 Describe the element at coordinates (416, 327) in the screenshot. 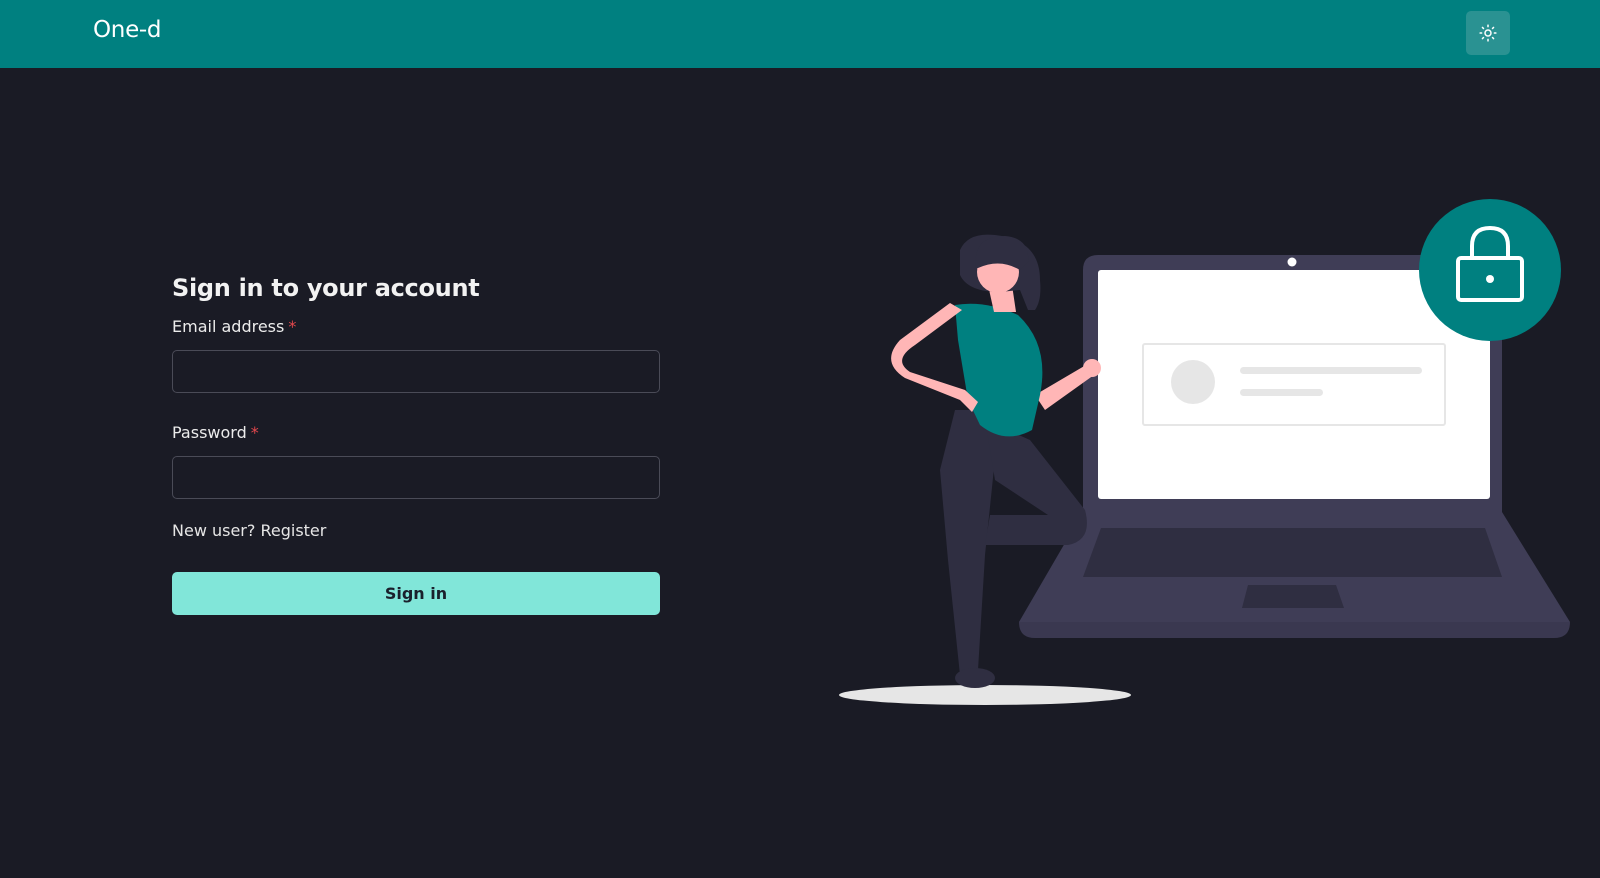

I see `email-label: Email address *` at that location.